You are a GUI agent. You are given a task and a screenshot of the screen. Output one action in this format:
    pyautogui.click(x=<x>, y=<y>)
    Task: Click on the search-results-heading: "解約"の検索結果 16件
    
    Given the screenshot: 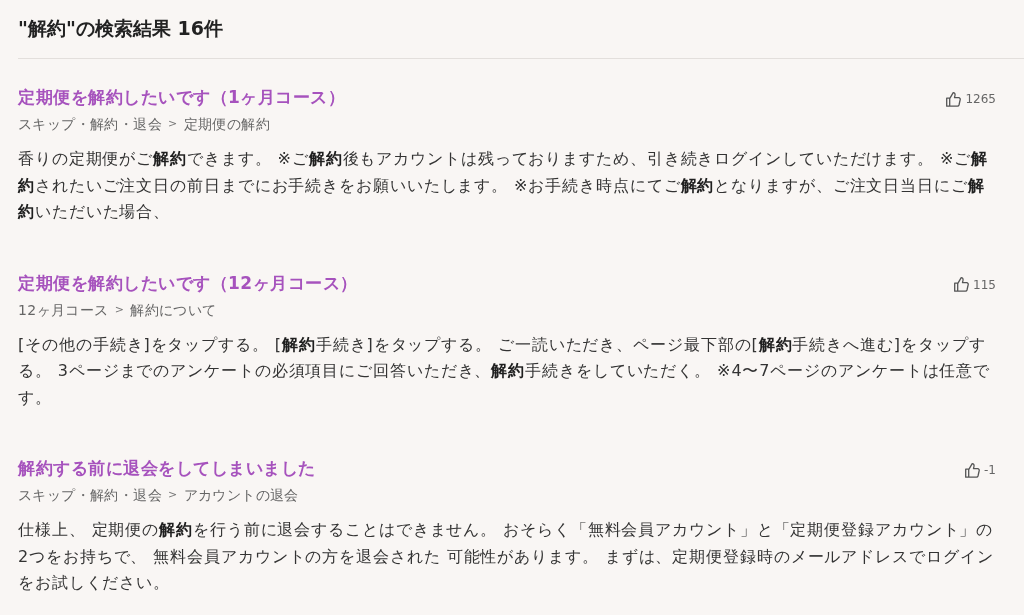 What is the action you would take?
    pyautogui.click(x=120, y=28)
    